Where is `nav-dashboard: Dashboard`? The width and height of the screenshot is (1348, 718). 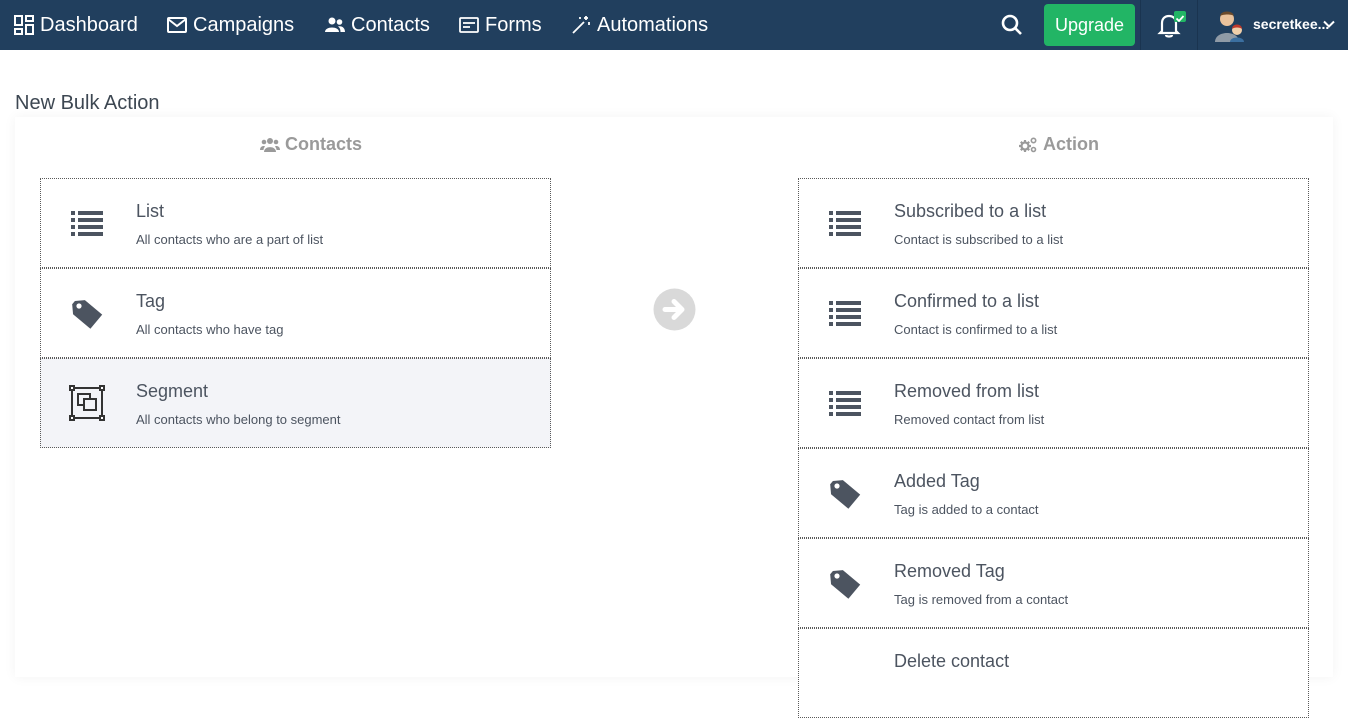
nav-dashboard: Dashboard is located at coordinates (76, 25).